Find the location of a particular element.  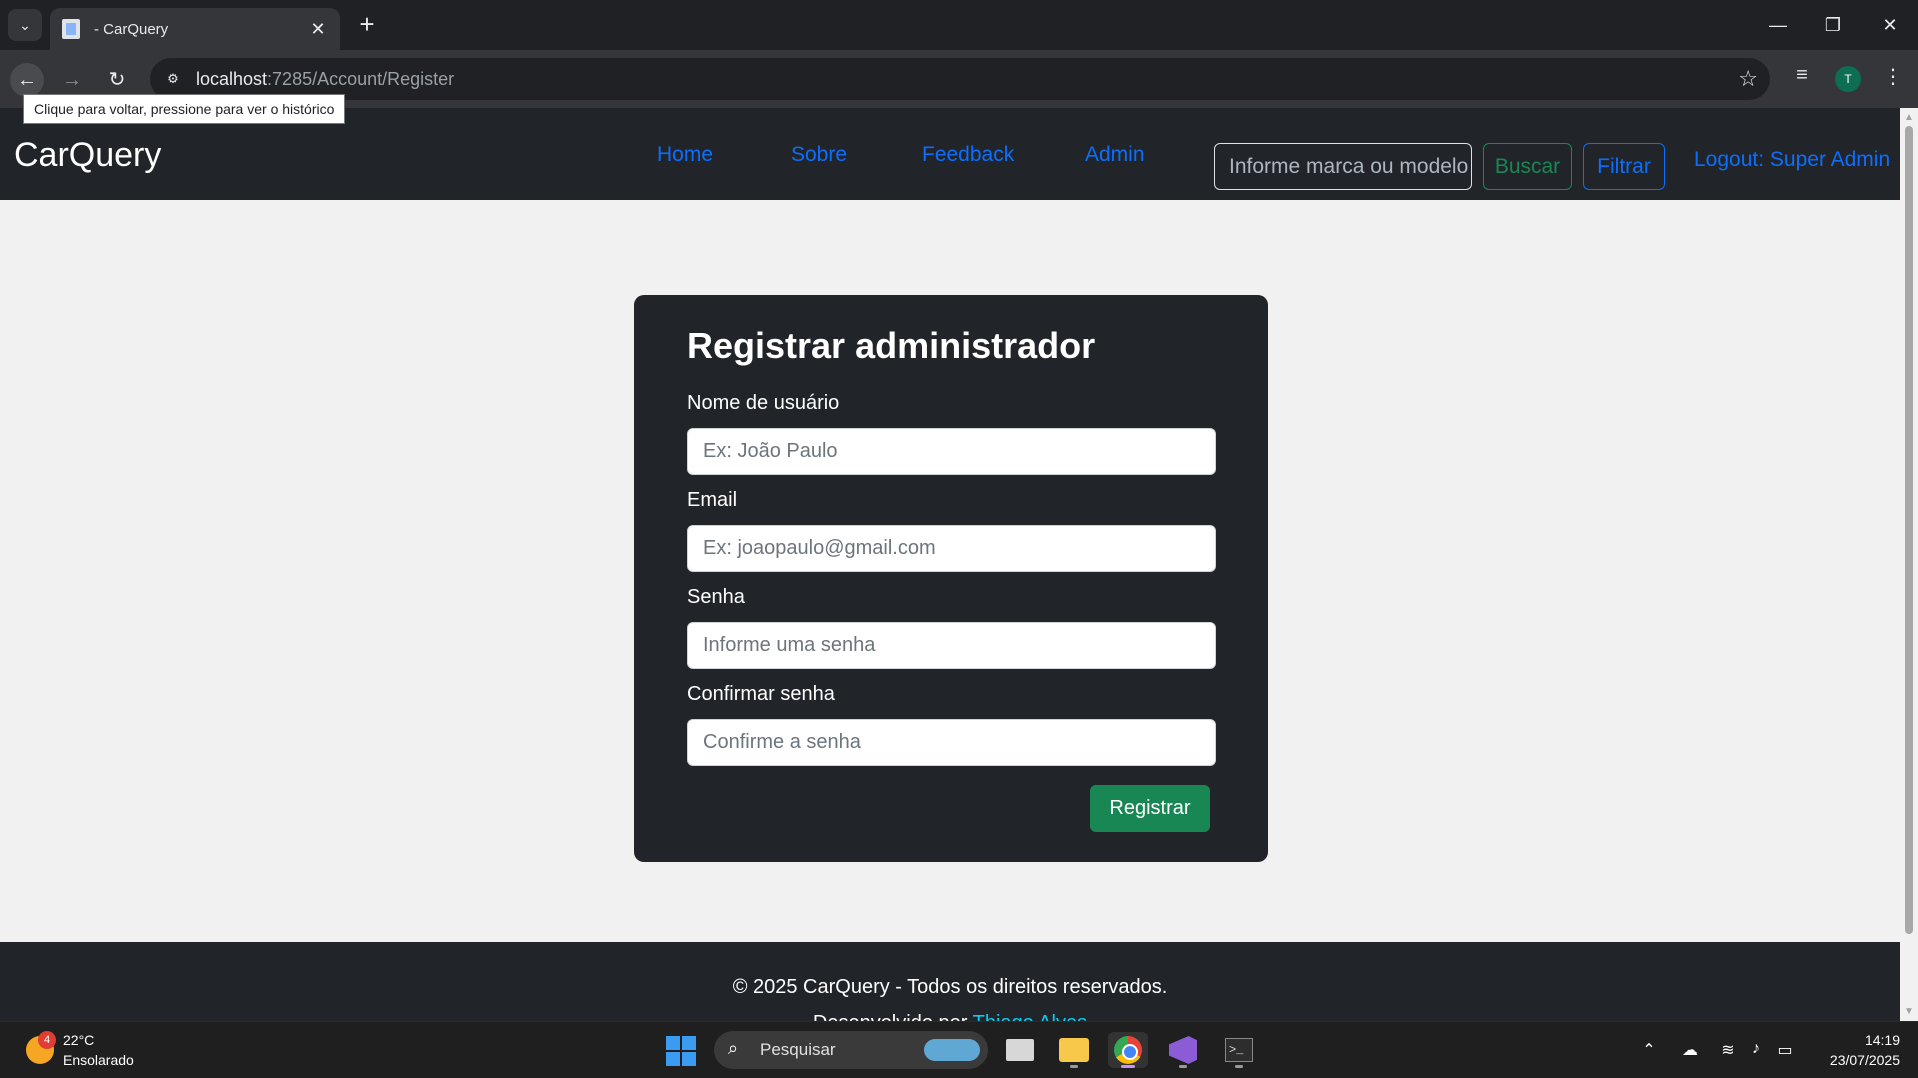

file-explorer-button is located at coordinates (1074, 1050).